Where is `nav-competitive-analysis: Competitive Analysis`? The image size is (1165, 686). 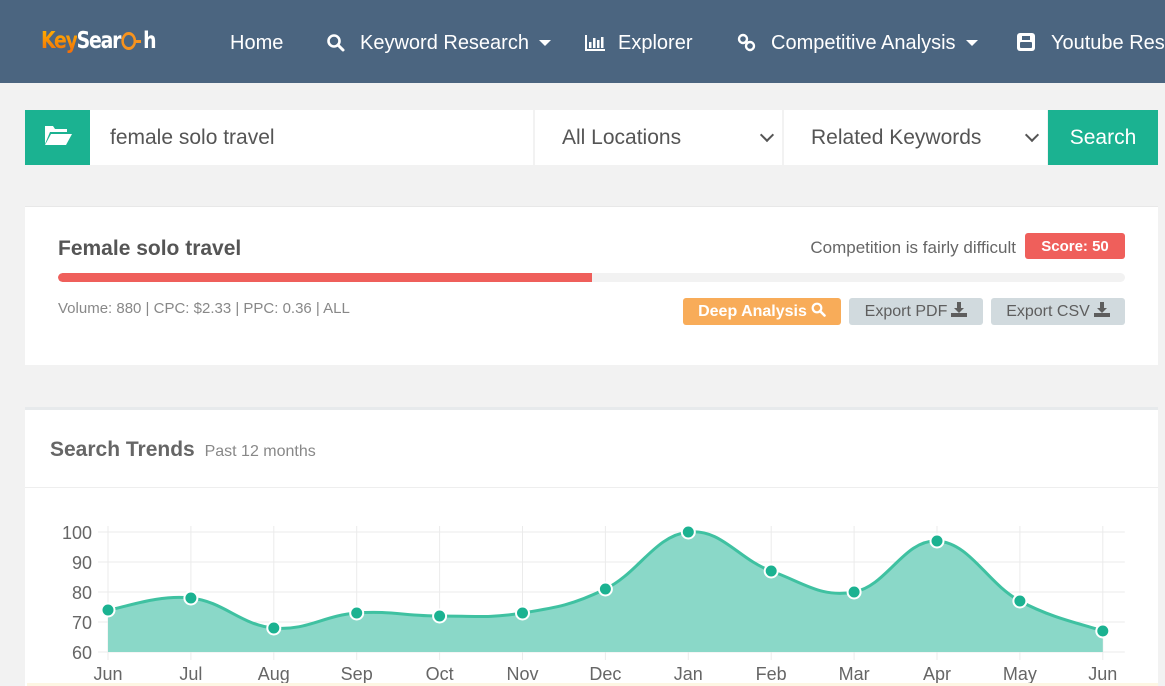 nav-competitive-analysis: Competitive Analysis is located at coordinates (857, 43).